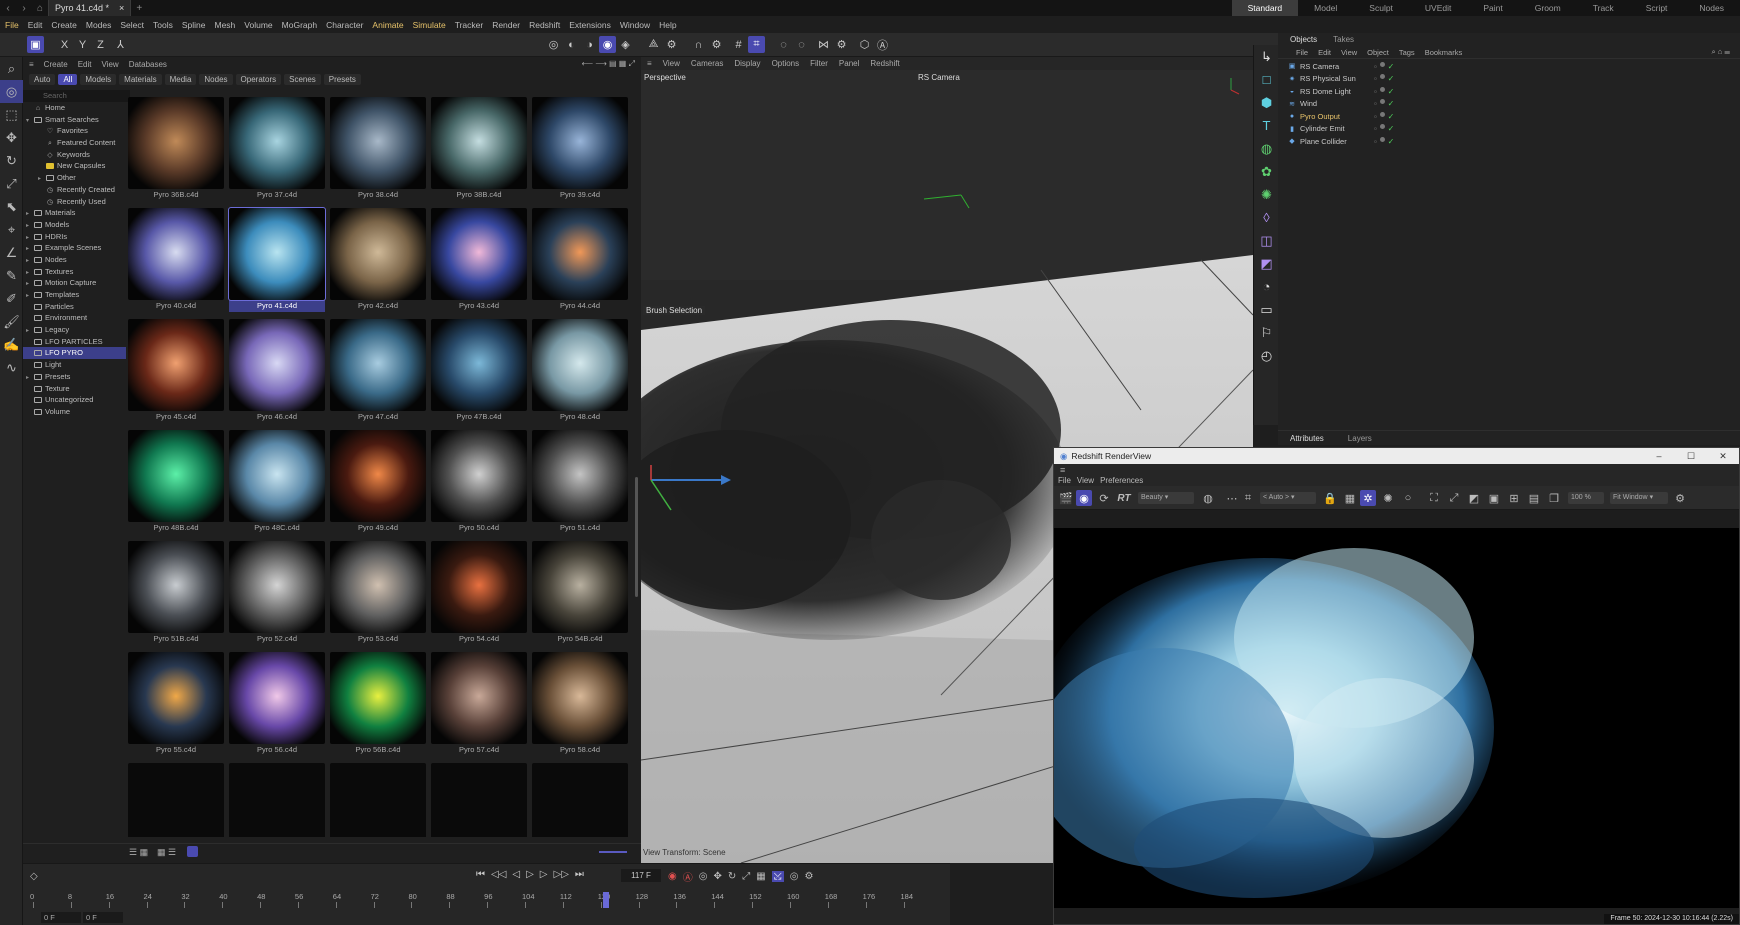 The height and width of the screenshot is (925, 1740). What do you see at coordinates (1266, 217) in the screenshot?
I see `deformer-icon: ◊` at bounding box center [1266, 217].